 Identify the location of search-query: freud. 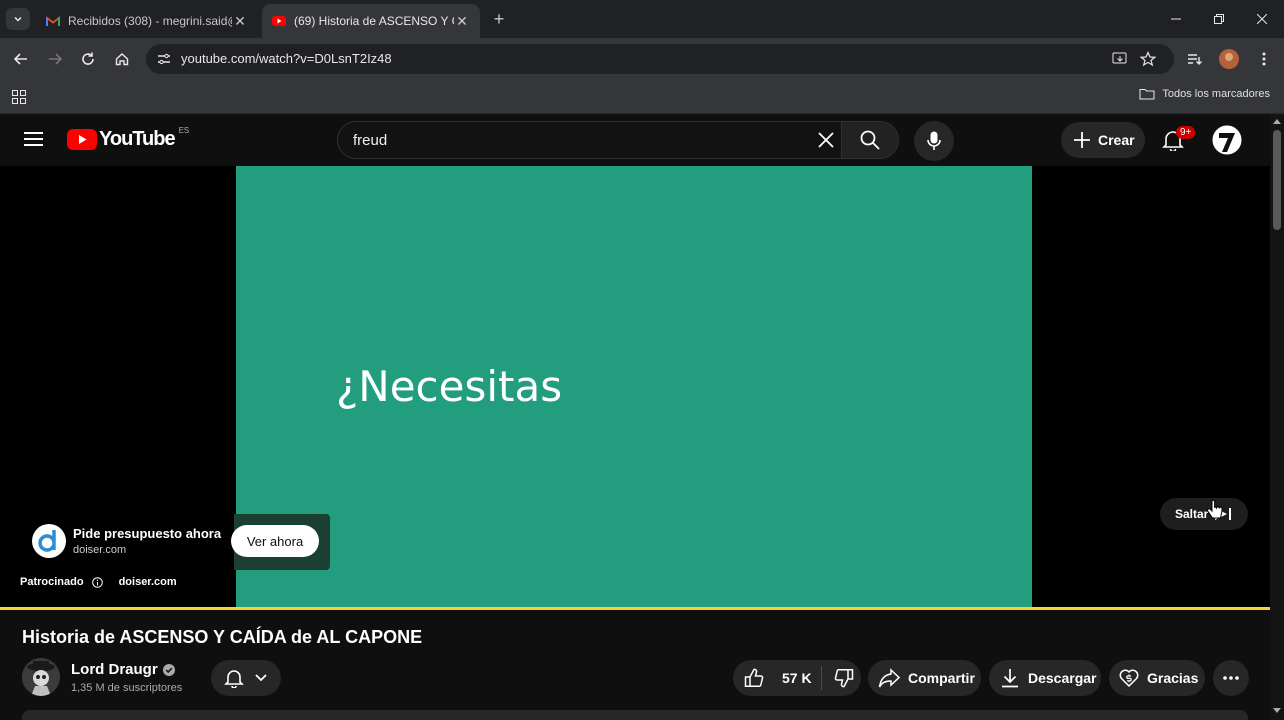
(370, 140).